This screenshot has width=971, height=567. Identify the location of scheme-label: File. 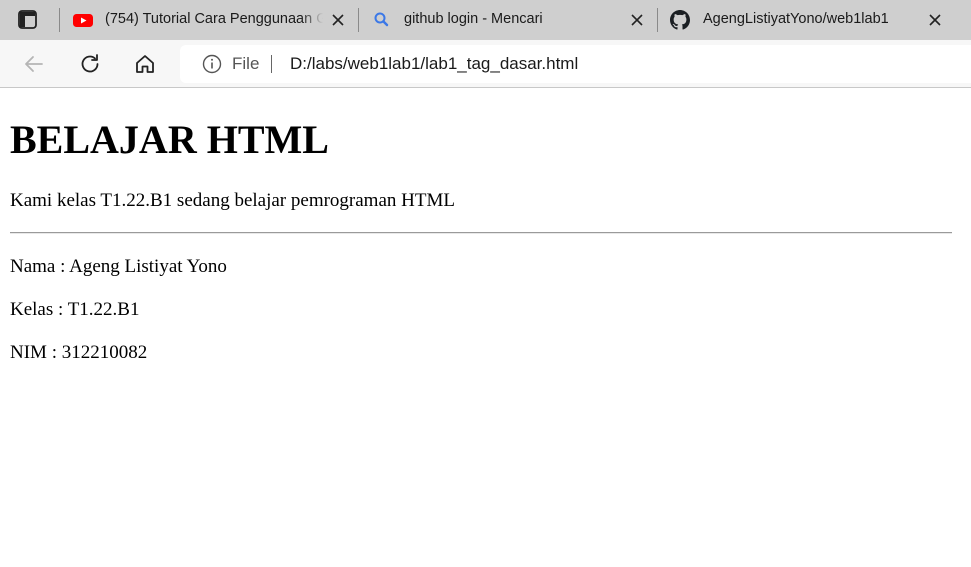
(246, 63).